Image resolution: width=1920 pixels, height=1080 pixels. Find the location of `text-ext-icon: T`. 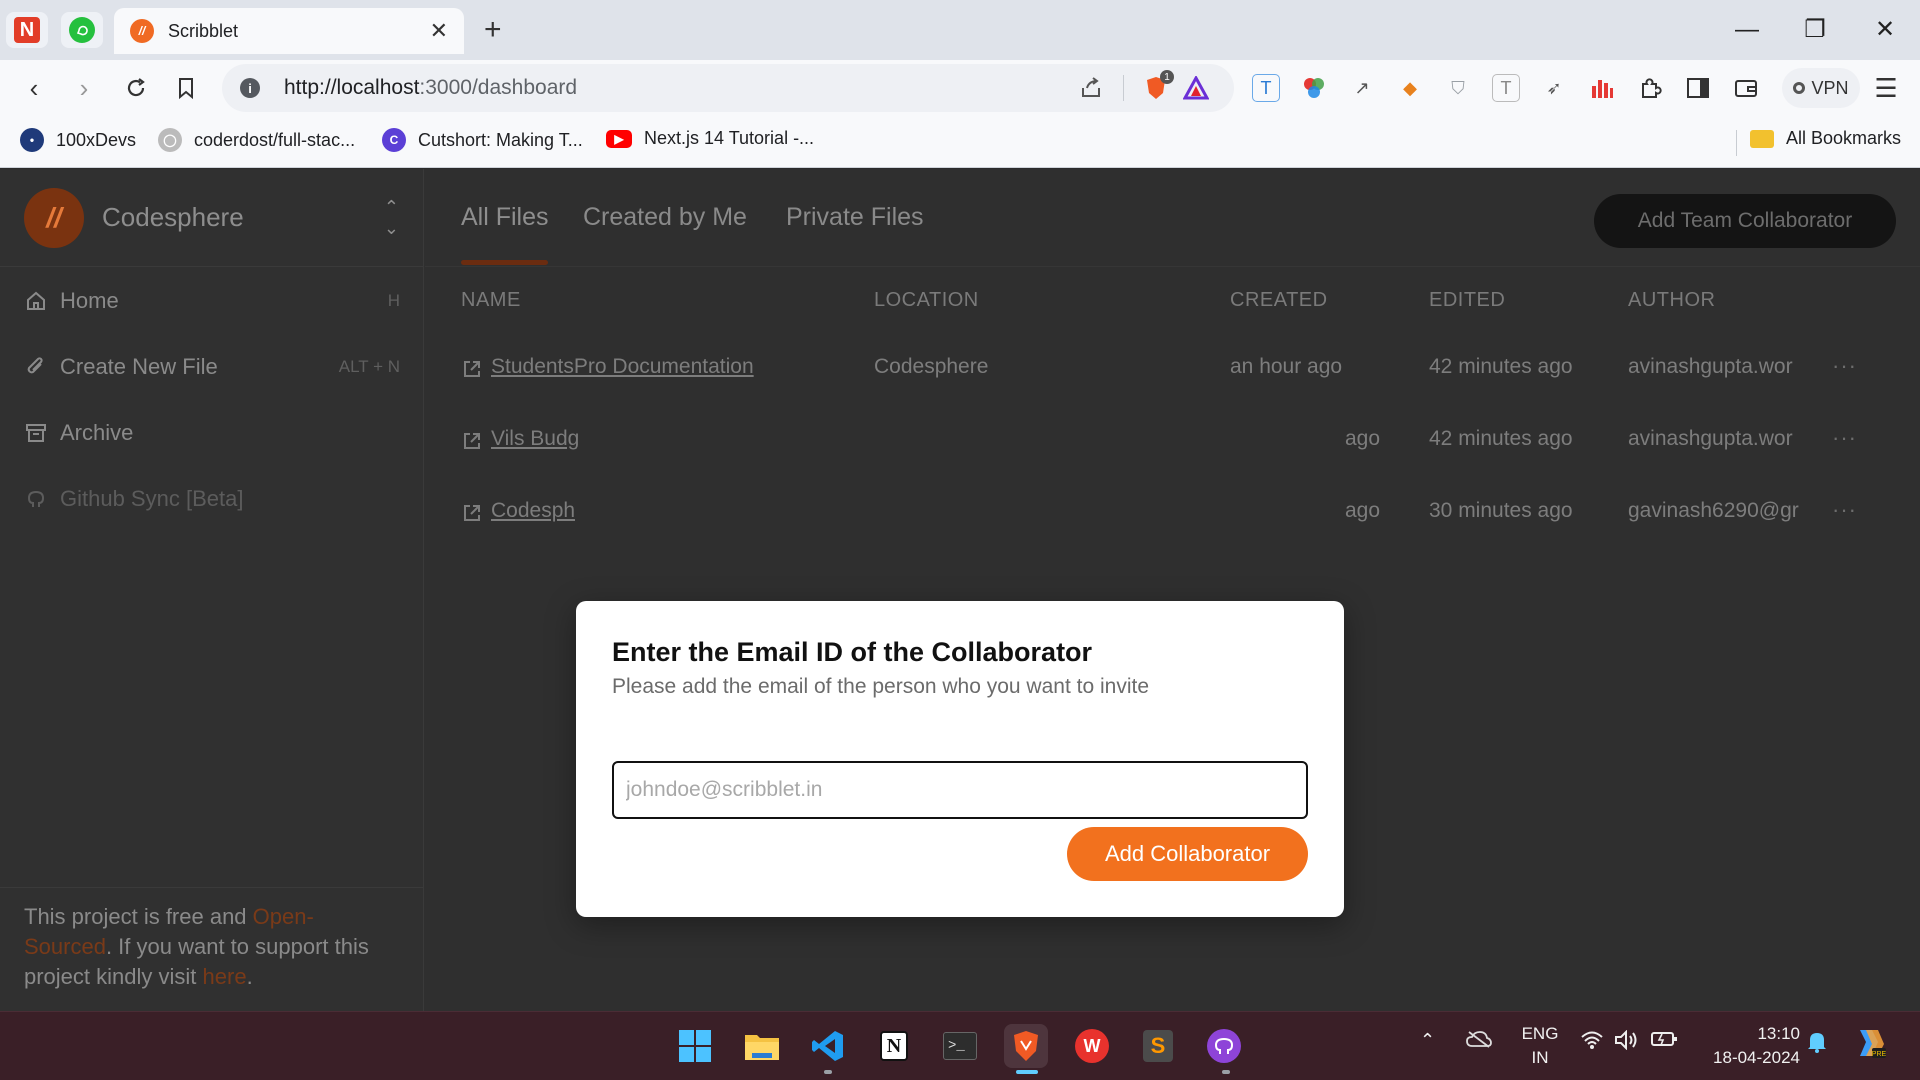

text-ext-icon: T is located at coordinates (1506, 88).